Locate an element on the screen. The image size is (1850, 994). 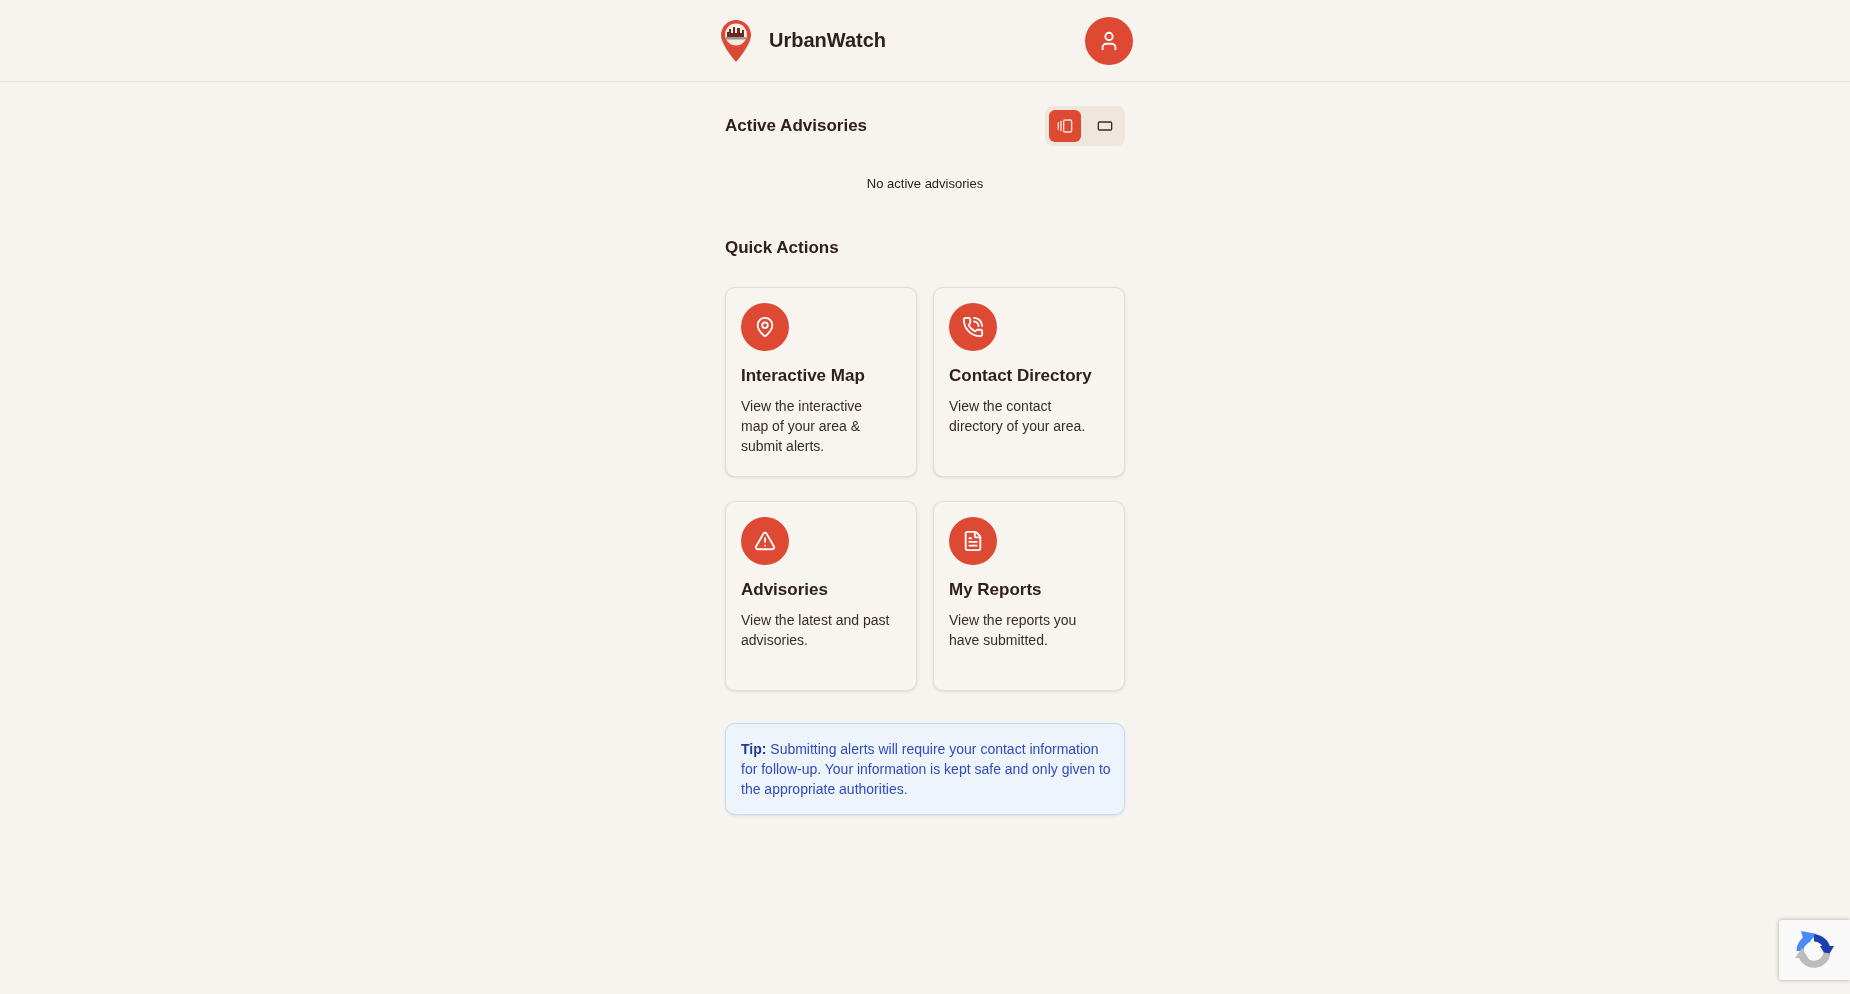
quick-action-card: Advisories View the latest and past advisories. is located at coordinates (821, 596).